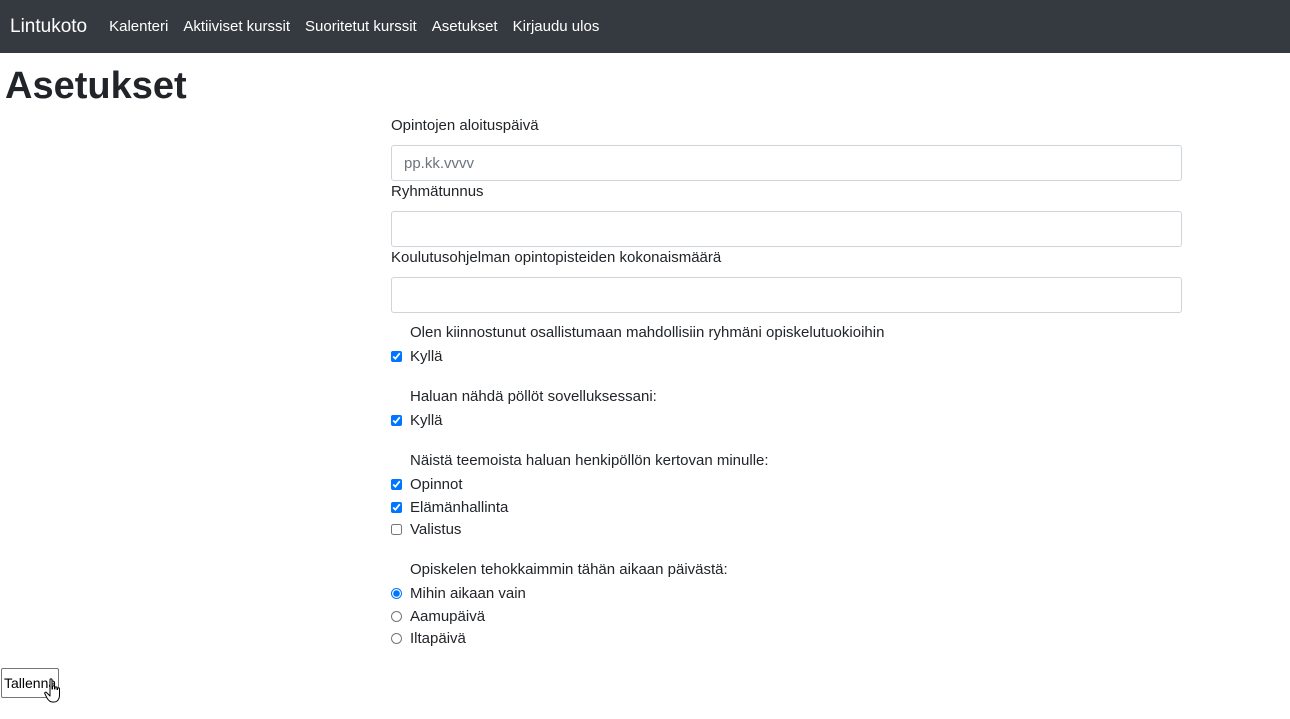 The image size is (1290, 719). What do you see at coordinates (786, 163) in the screenshot?
I see `start-date-input` at bounding box center [786, 163].